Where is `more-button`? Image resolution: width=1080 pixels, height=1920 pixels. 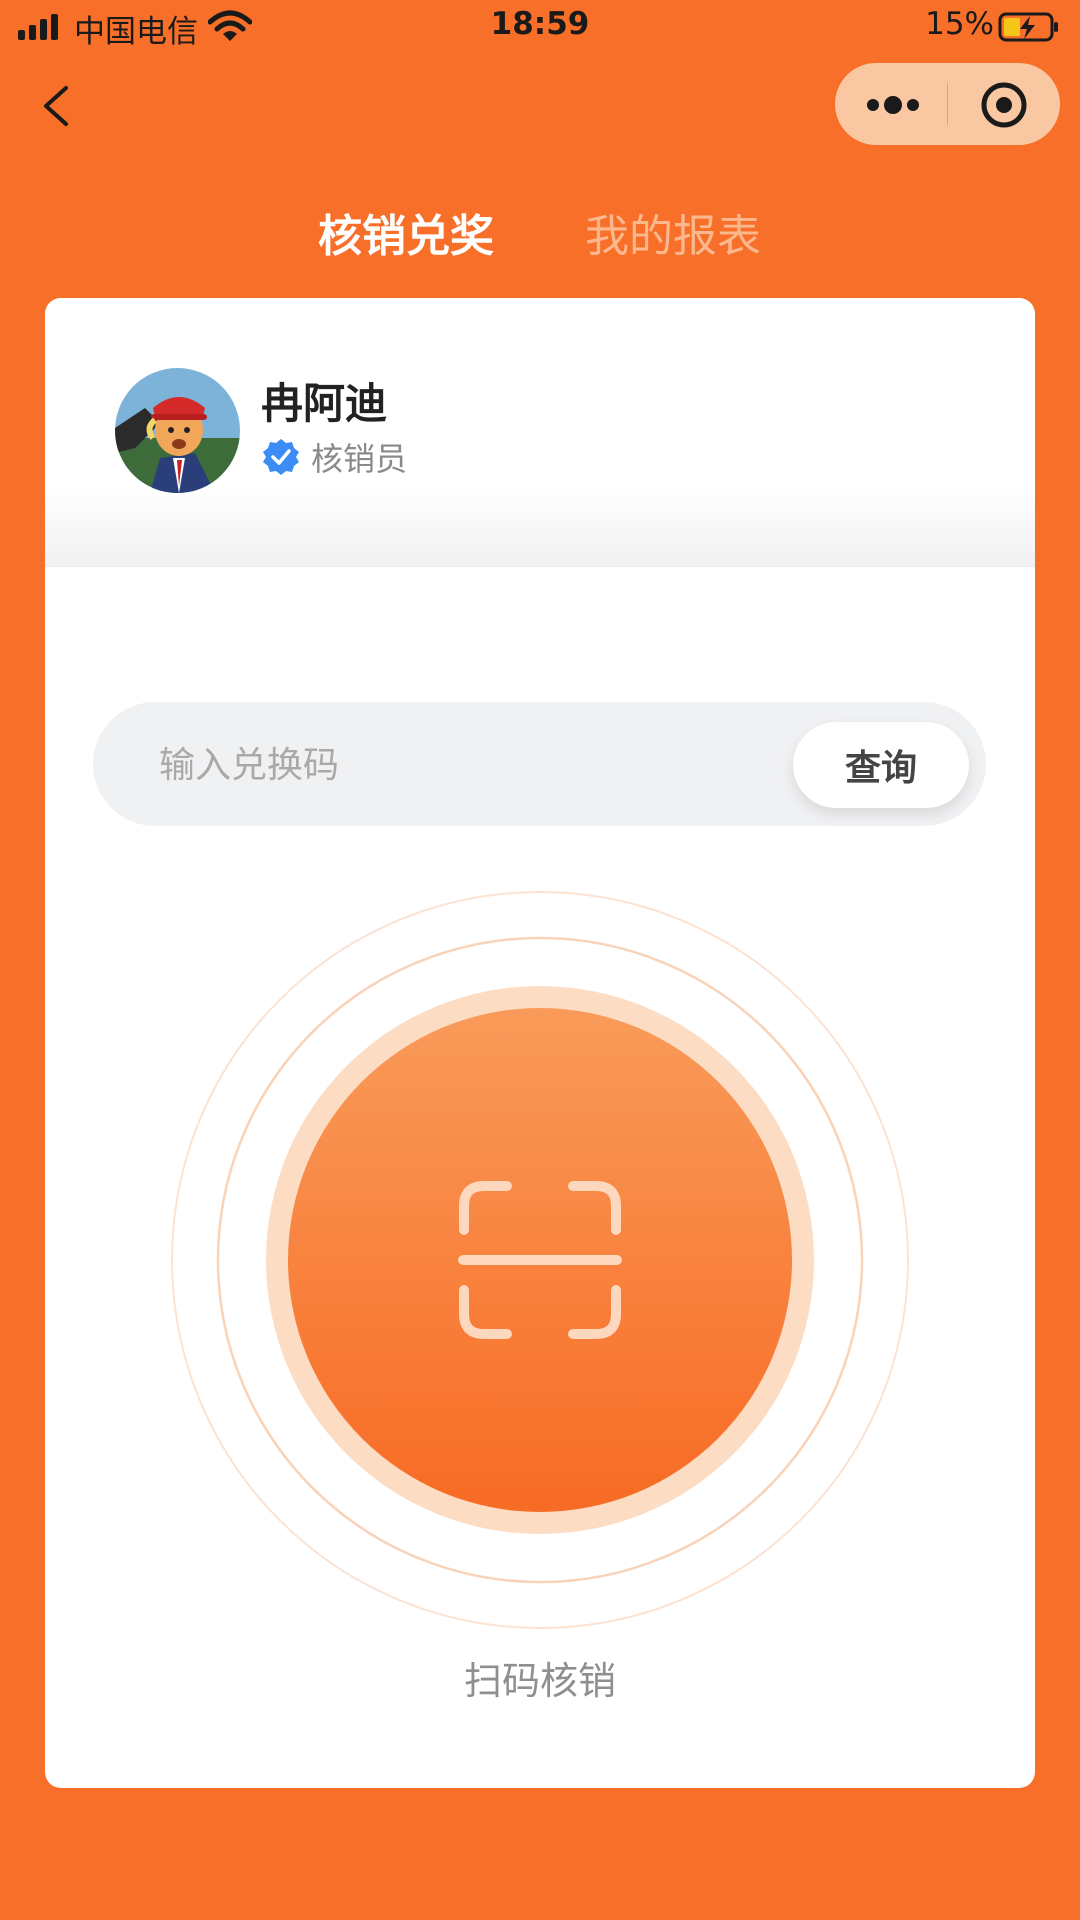 more-button is located at coordinates (891, 104).